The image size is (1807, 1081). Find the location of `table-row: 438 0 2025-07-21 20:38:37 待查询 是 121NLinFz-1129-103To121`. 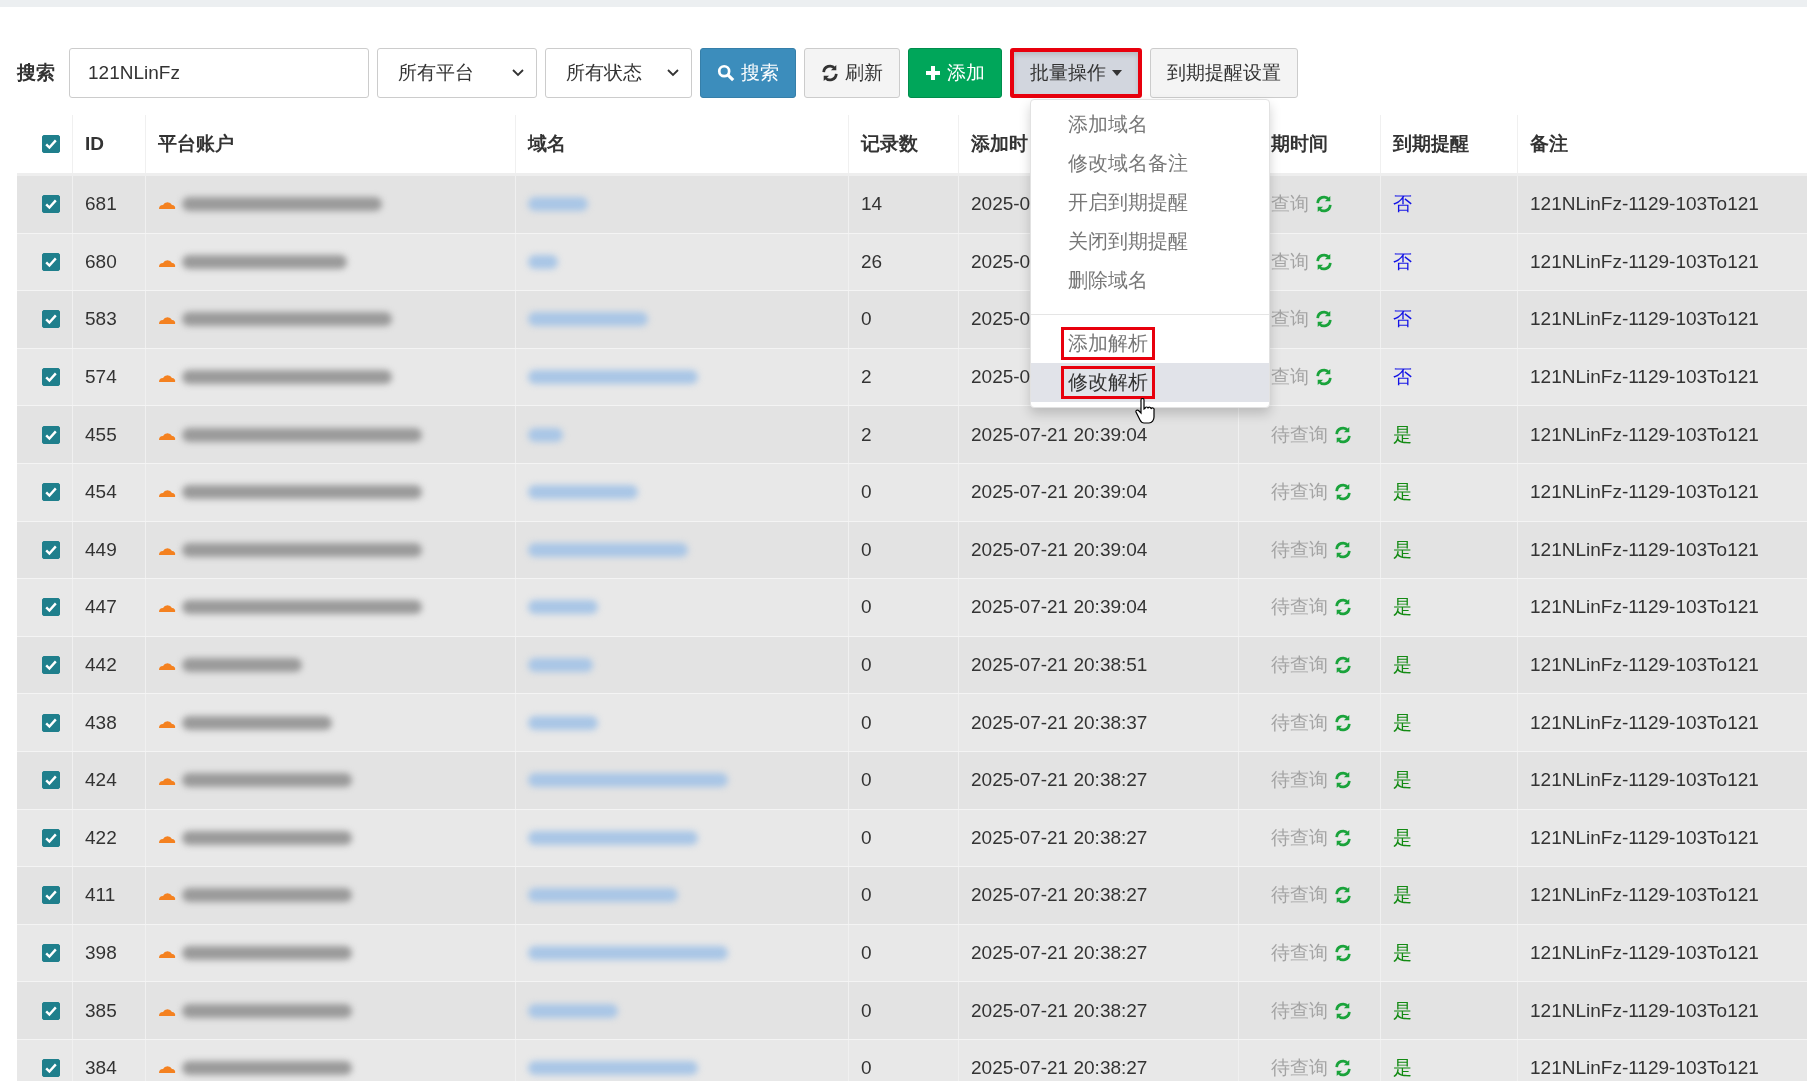

table-row: 438 0 2025-07-21 20:38:37 待查询 是 121NLinFz-1129-103To121 is located at coordinates (912, 723).